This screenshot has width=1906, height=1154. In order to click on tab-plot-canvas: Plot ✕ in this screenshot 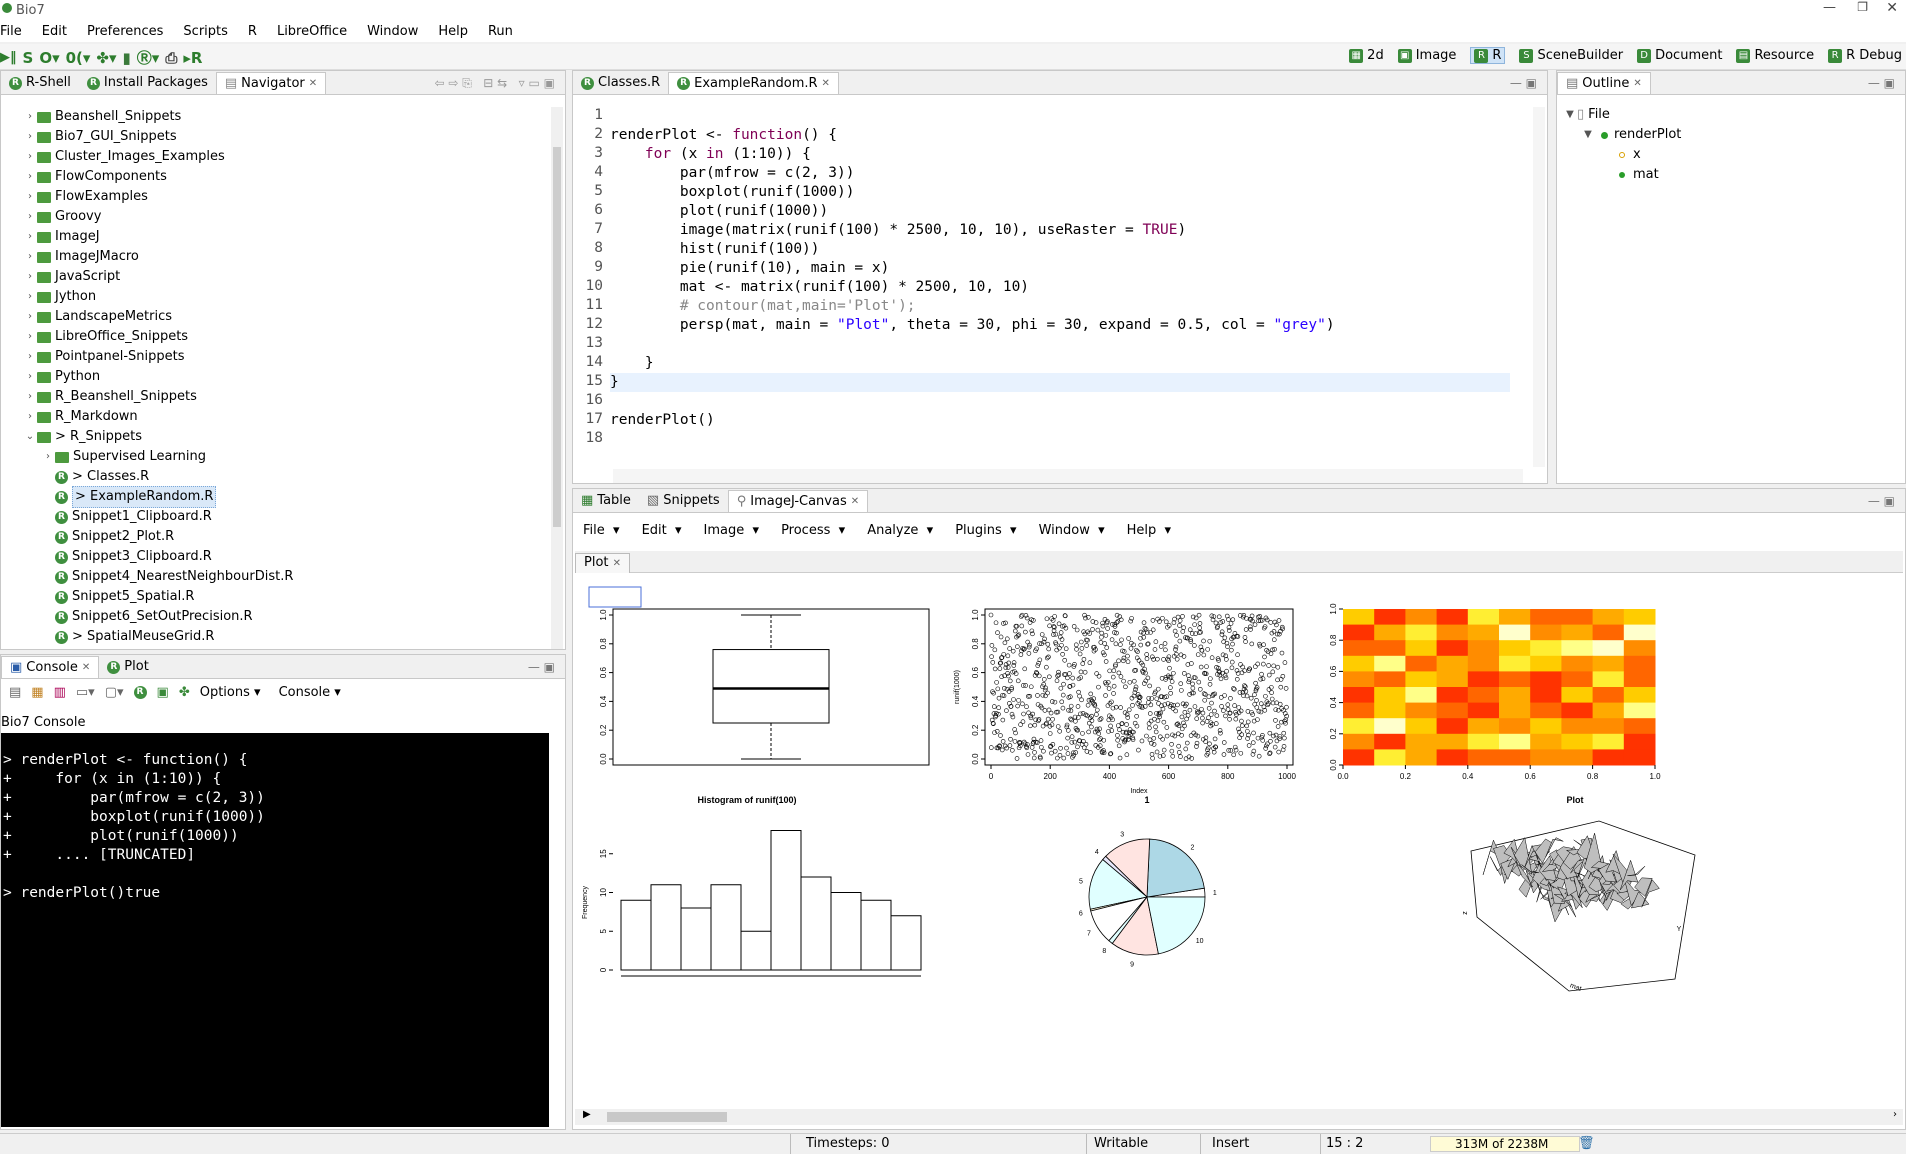, I will do `click(603, 563)`.